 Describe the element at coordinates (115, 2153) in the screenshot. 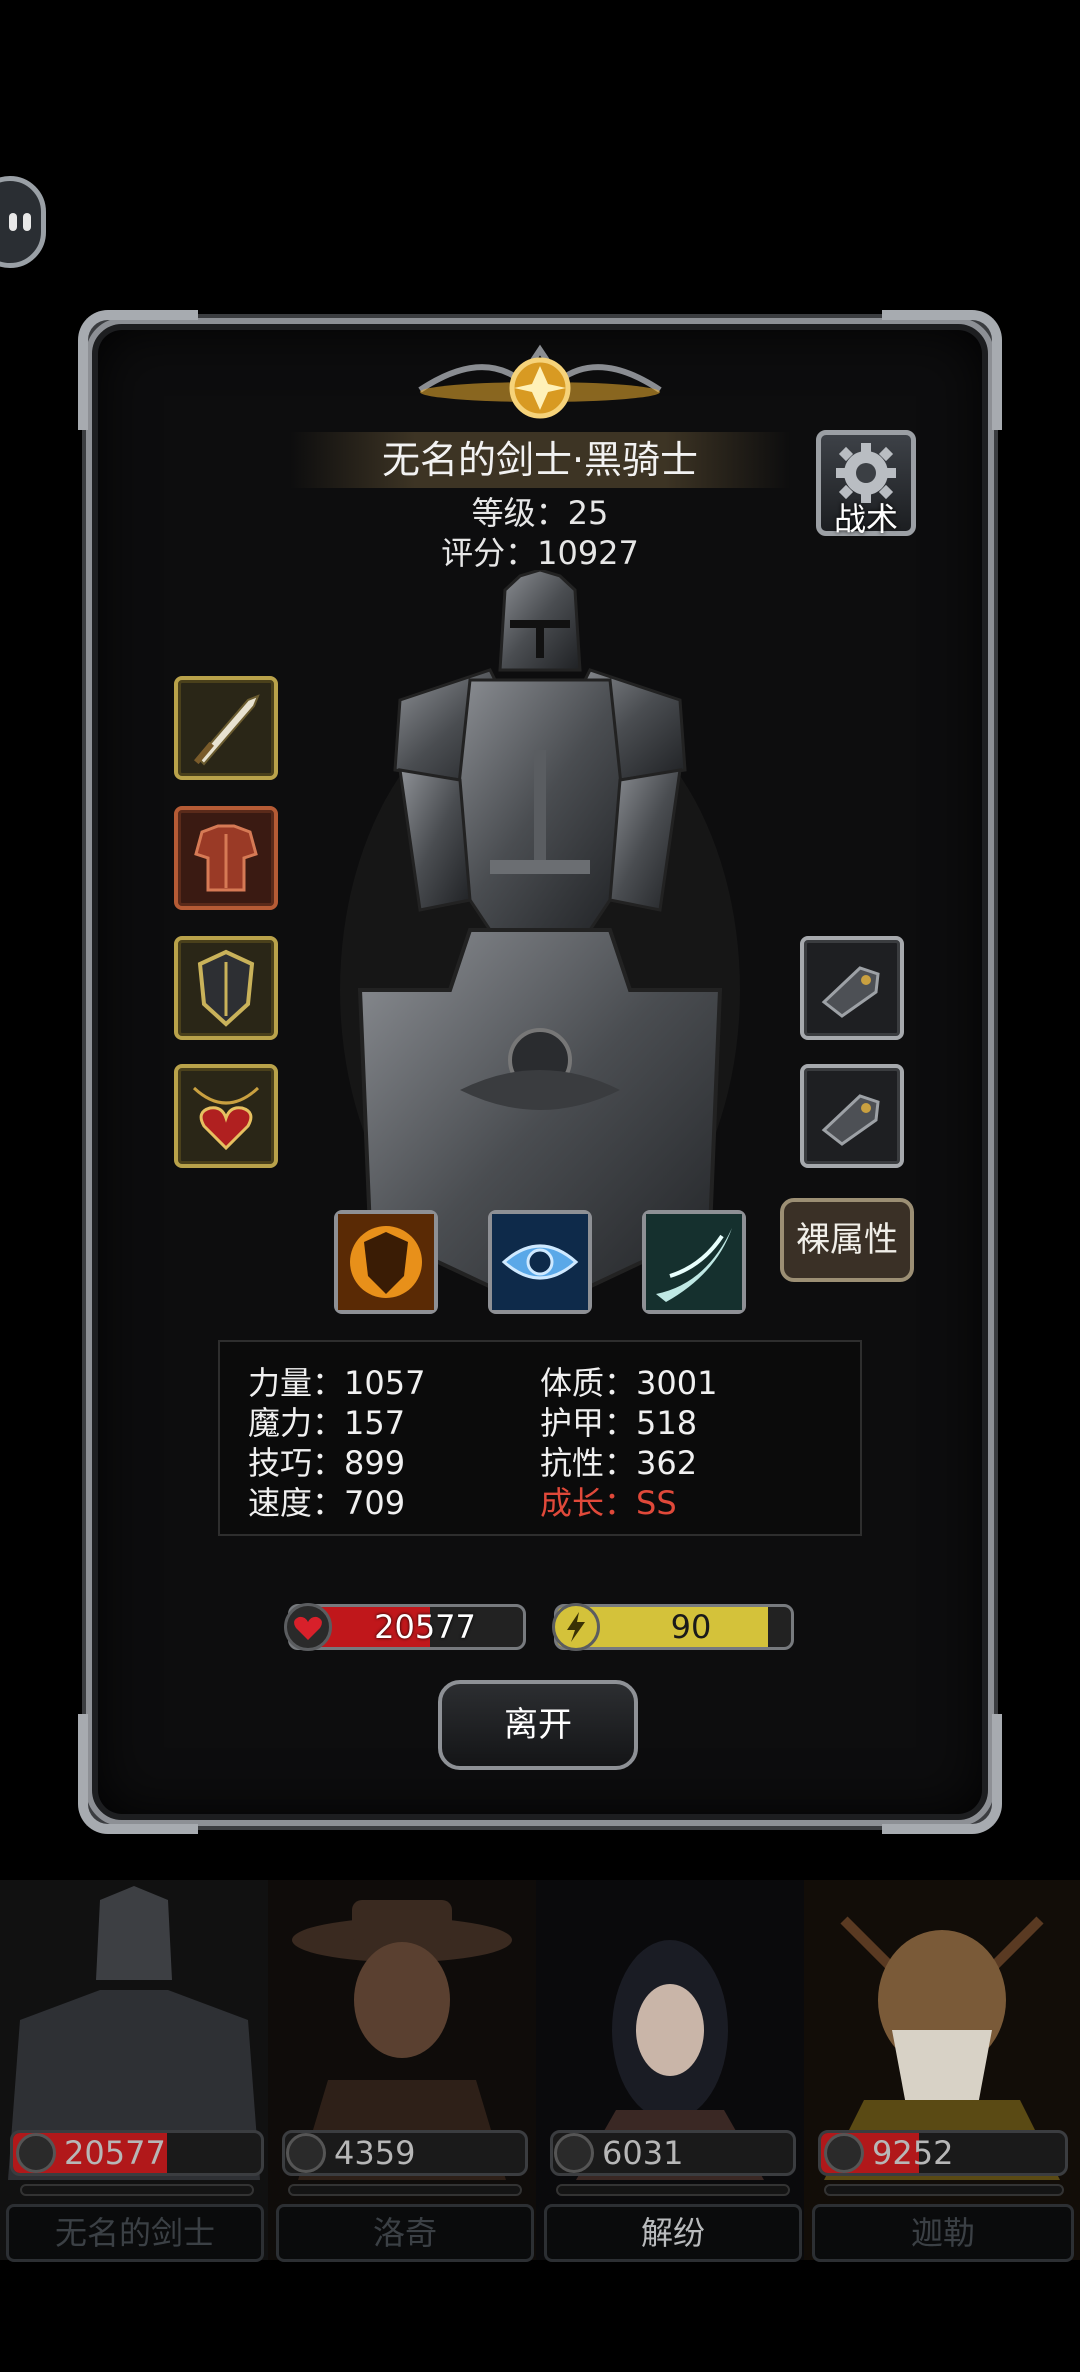

I see `roster-hp-value: 20577` at that location.